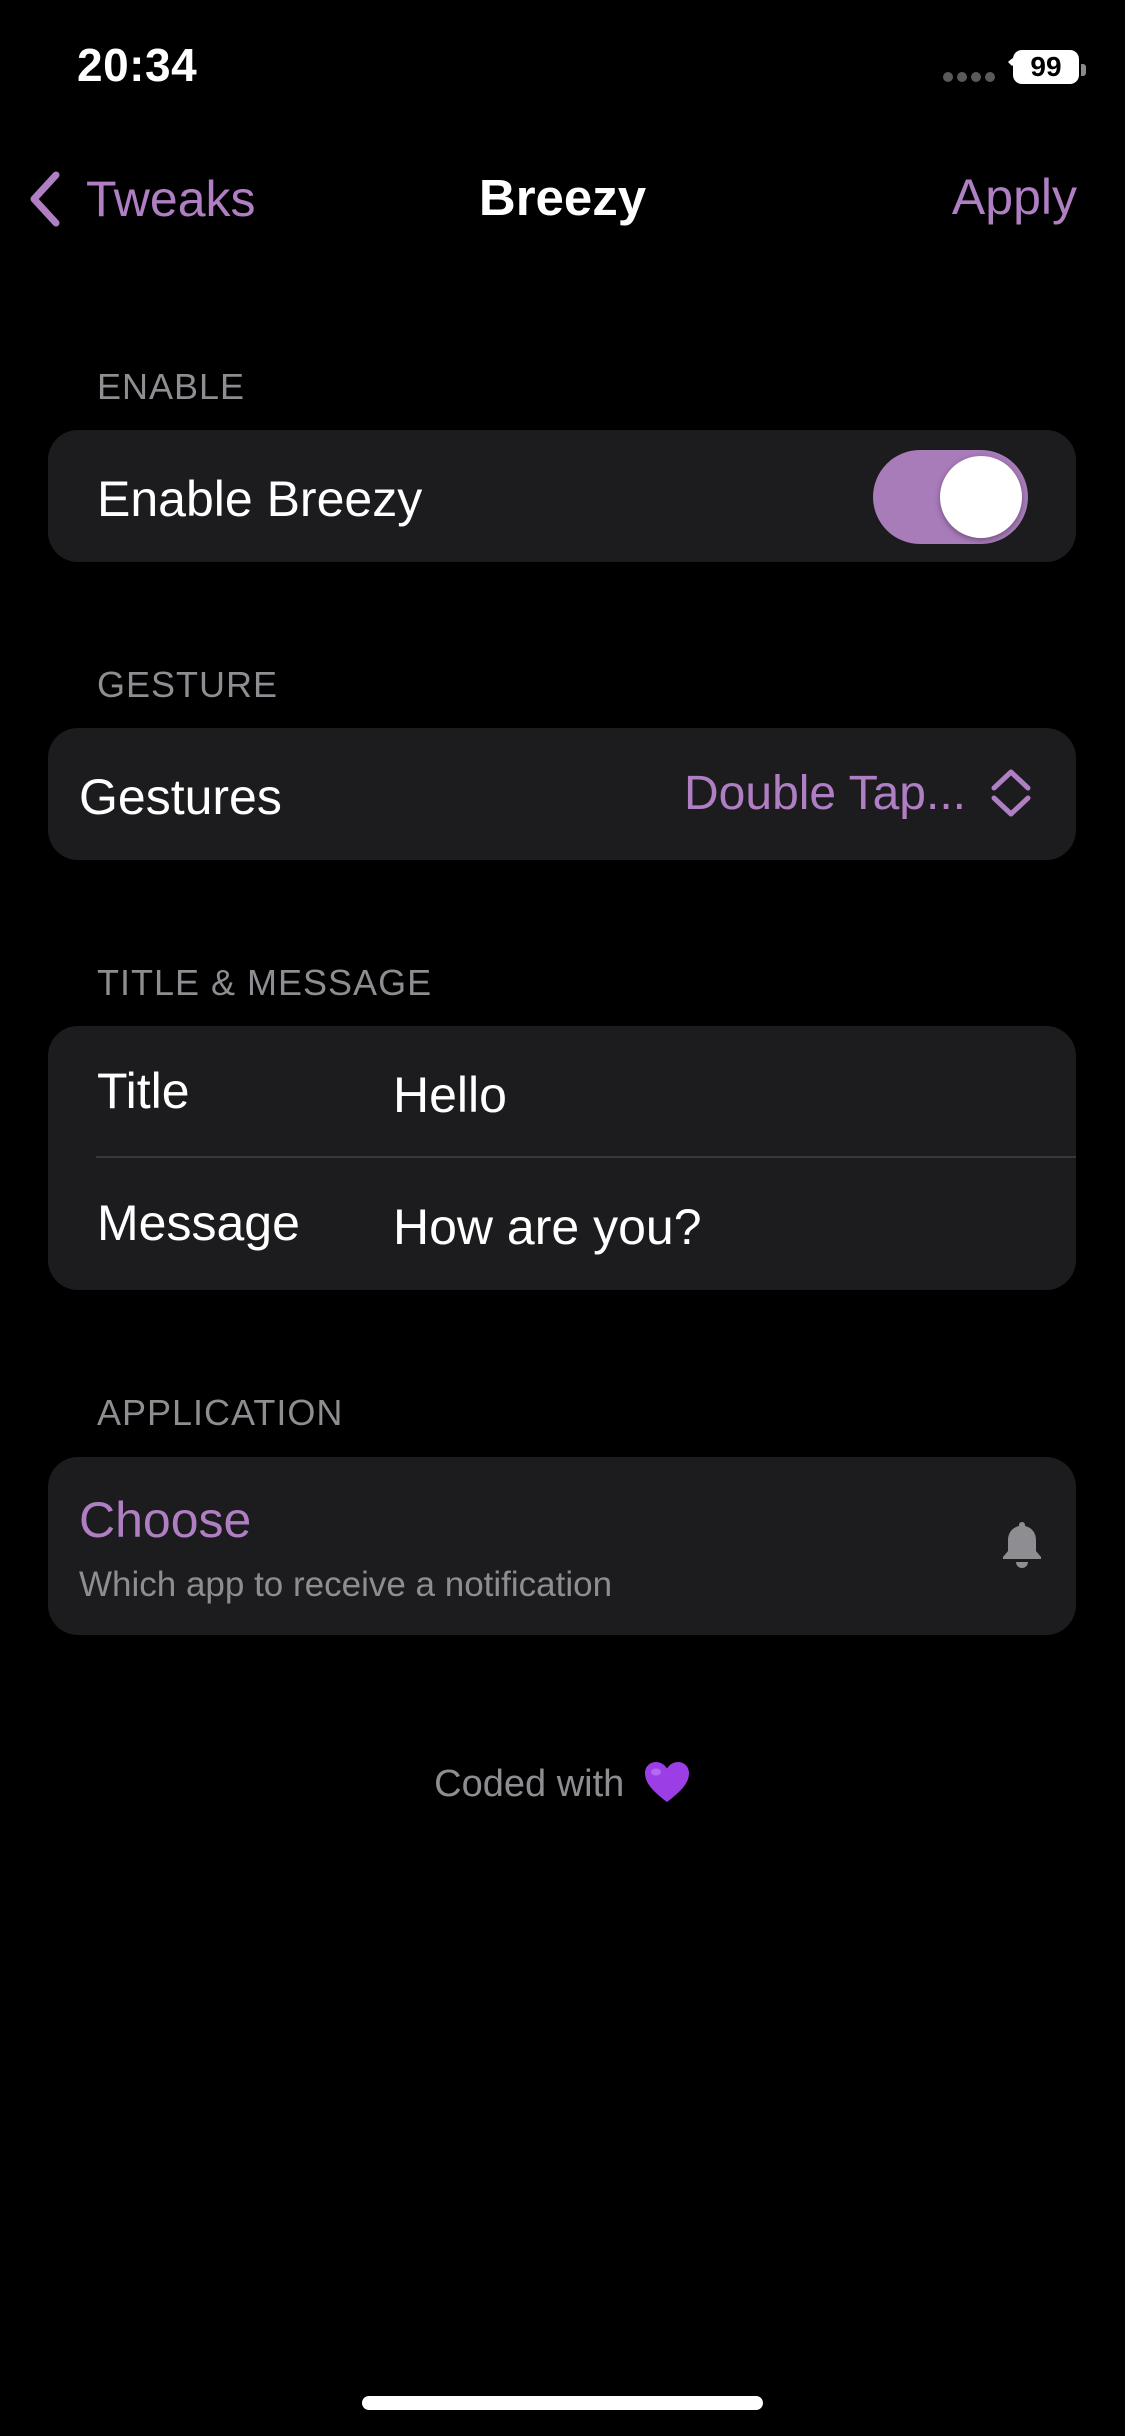  Describe the element at coordinates (1022, 1545) in the screenshot. I see `bell-icon` at that location.